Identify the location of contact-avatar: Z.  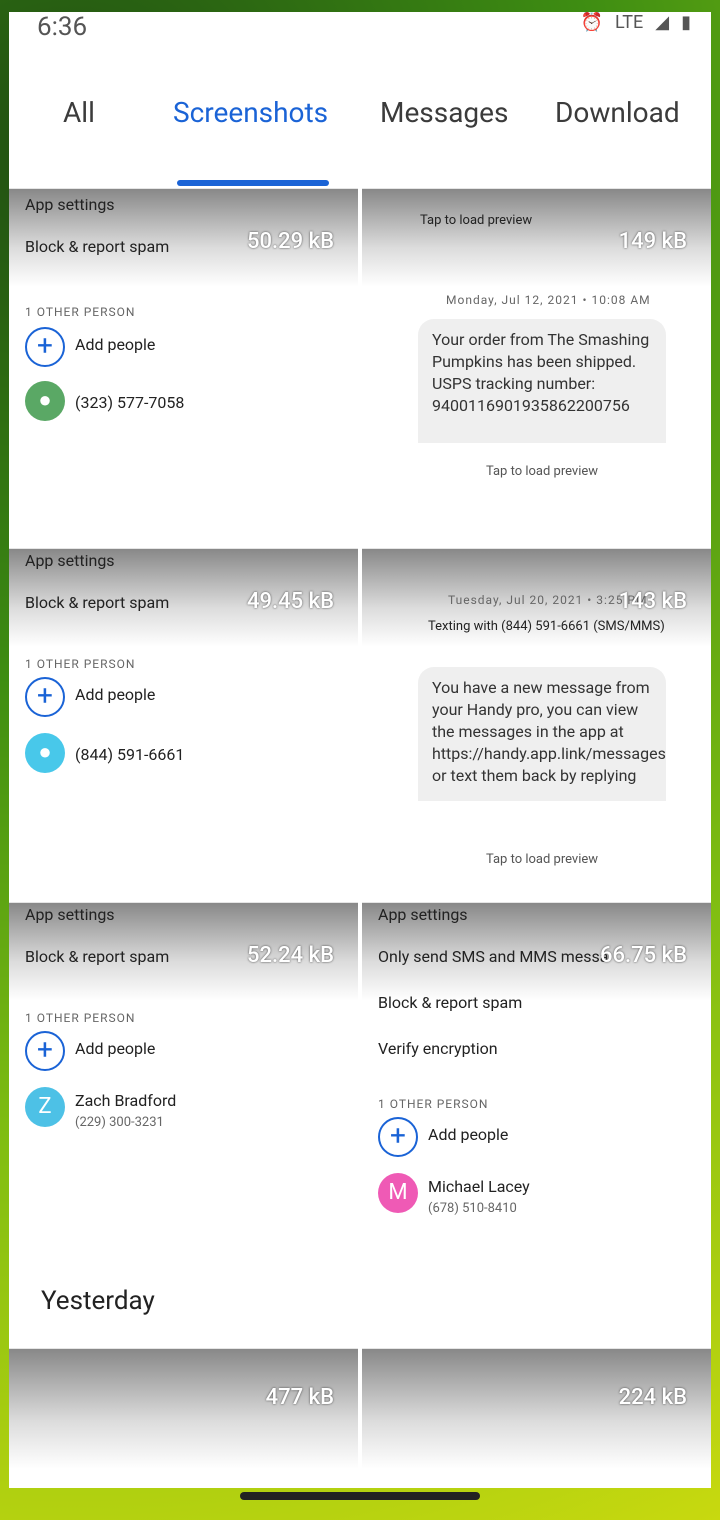
(45, 1107).